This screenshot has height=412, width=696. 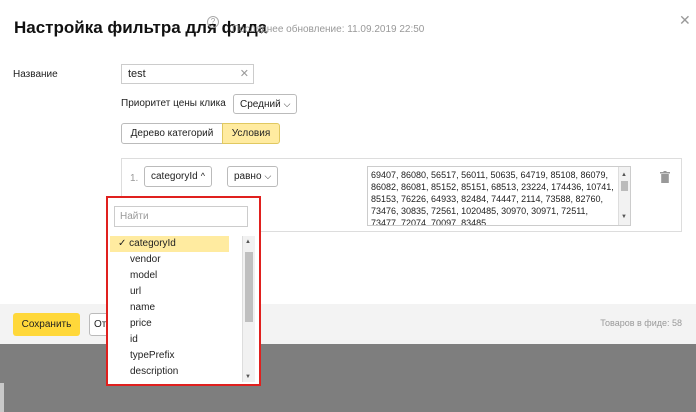 What do you see at coordinates (134, 178) in the screenshot?
I see `condition-number: 1.` at bounding box center [134, 178].